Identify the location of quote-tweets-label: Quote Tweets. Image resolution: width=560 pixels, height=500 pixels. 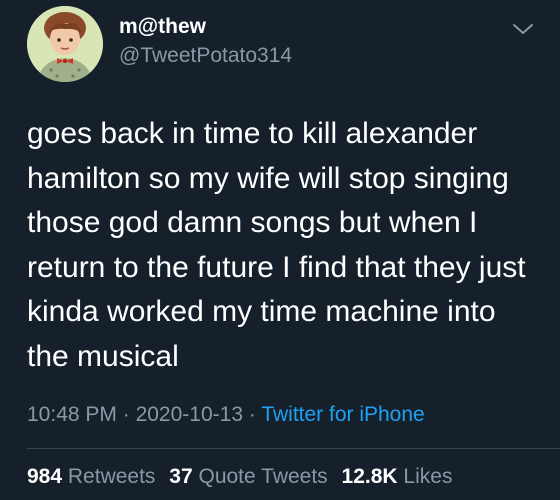
(263, 476).